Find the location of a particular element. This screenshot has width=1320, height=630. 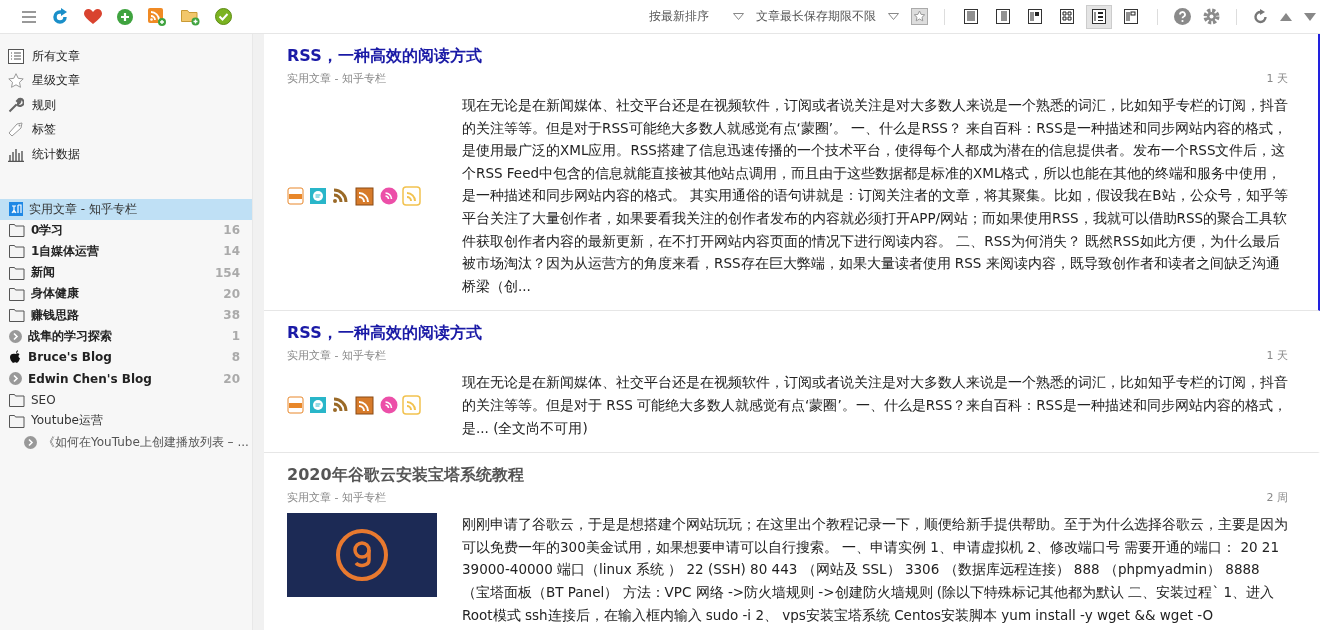

unread-count: 8 is located at coordinates (235, 357).